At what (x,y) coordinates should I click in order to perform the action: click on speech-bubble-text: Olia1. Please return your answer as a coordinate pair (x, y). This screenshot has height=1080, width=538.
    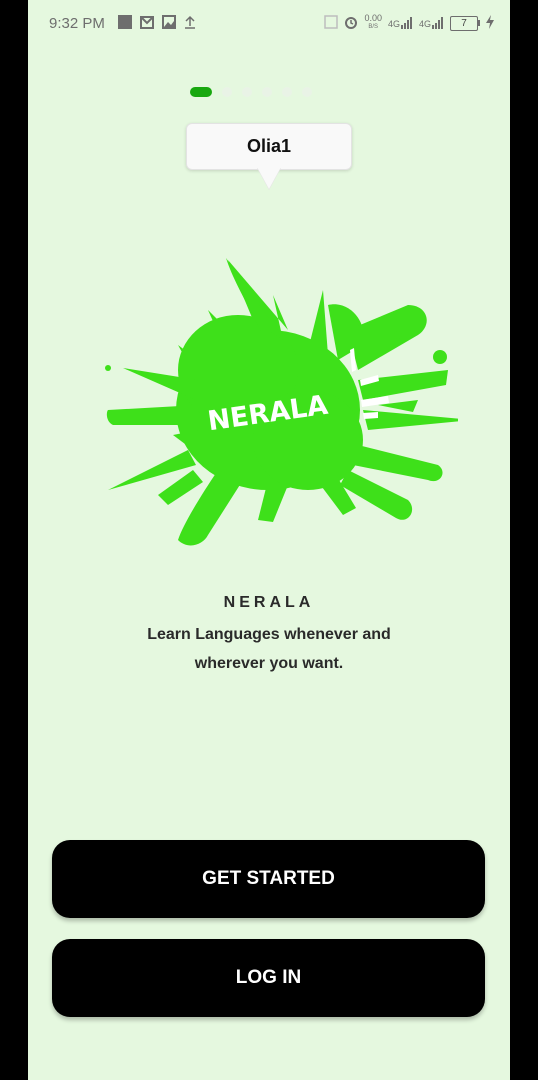
    Looking at the image, I should click on (269, 146).